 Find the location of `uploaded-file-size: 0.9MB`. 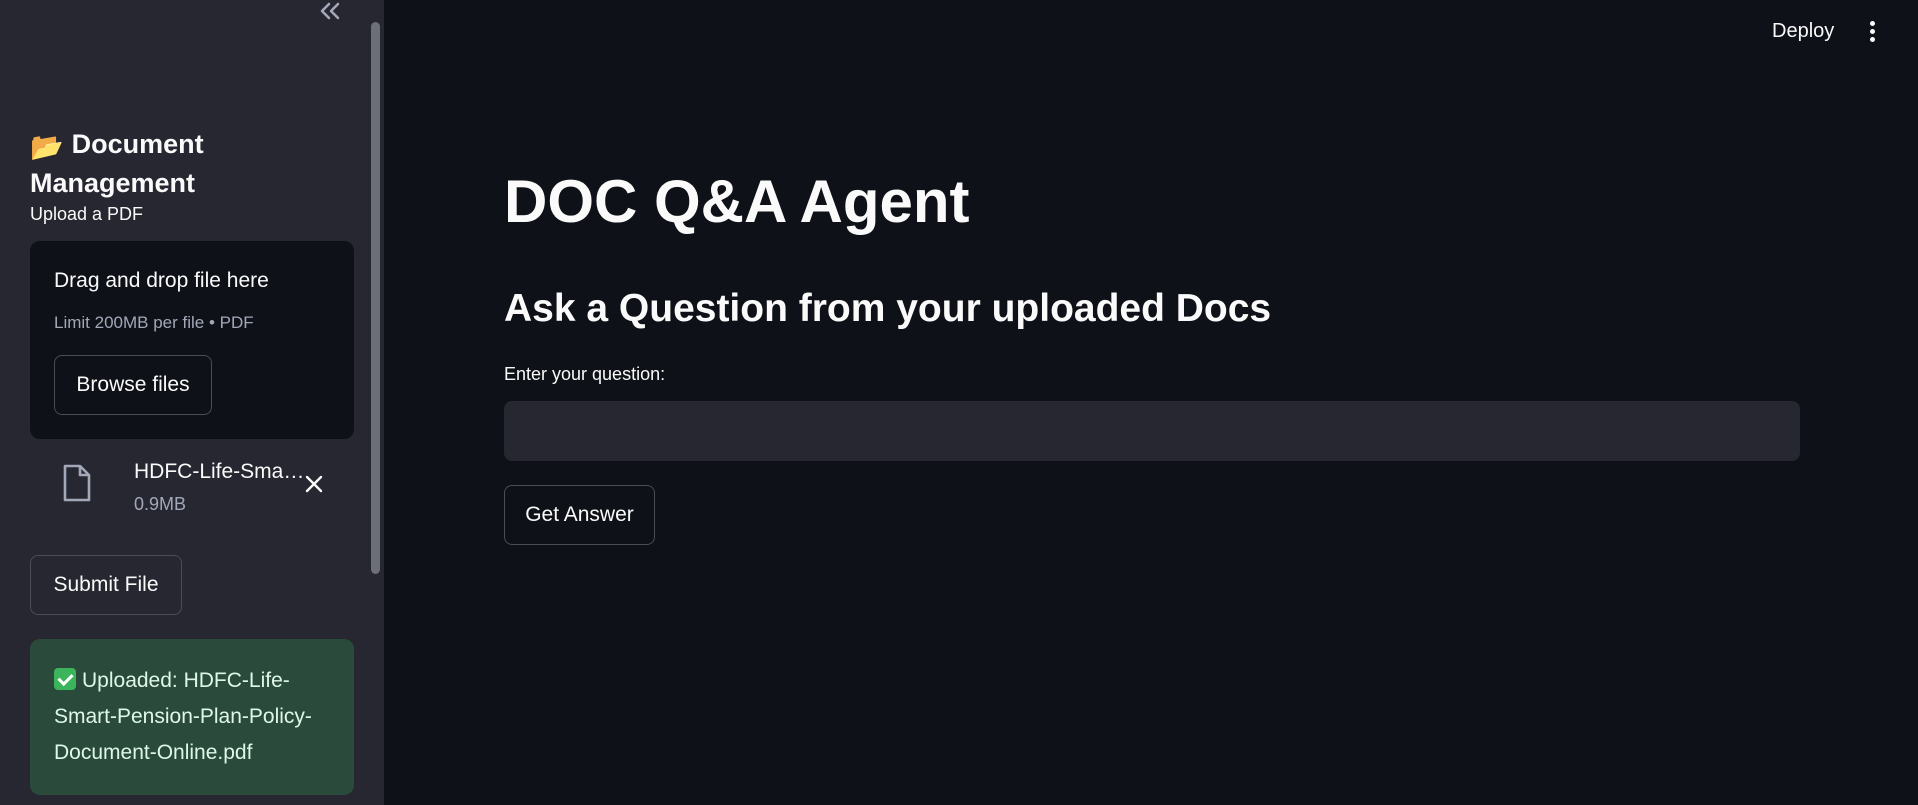

uploaded-file-size: 0.9MB is located at coordinates (160, 504).